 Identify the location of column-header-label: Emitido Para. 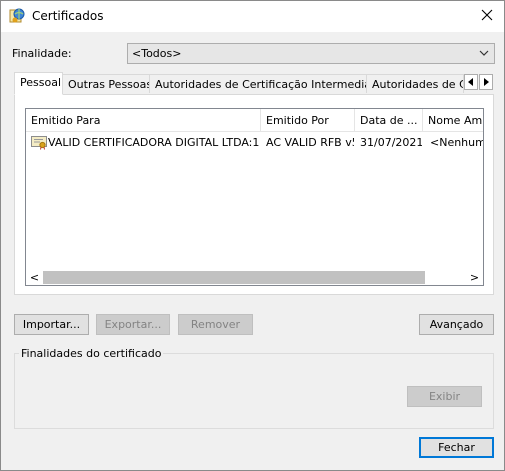
(66, 120).